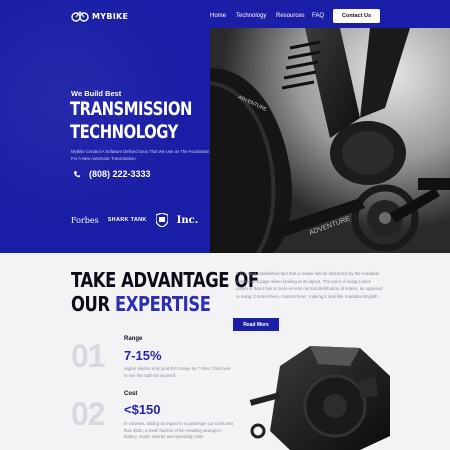 The image size is (450, 450). Describe the element at coordinates (256, 324) in the screenshot. I see `read-more-button: Read More` at that location.